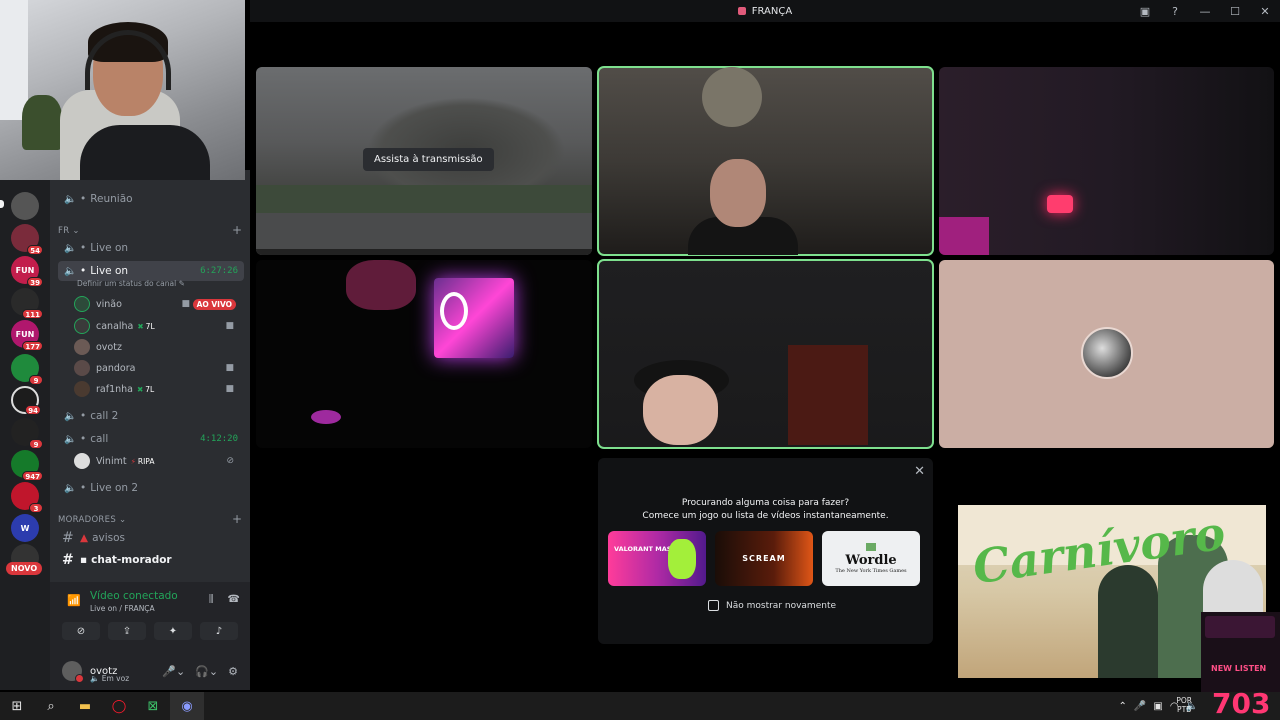  Describe the element at coordinates (219, 631) in the screenshot. I see `soundboard-button: ♪` at that location.